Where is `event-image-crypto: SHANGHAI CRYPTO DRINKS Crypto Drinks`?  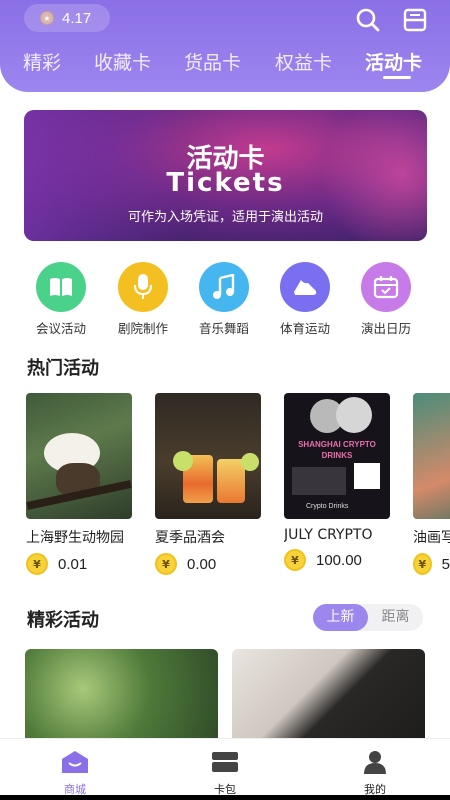 event-image-crypto: SHANGHAI CRYPTO DRINKS Crypto Drinks is located at coordinates (337, 456).